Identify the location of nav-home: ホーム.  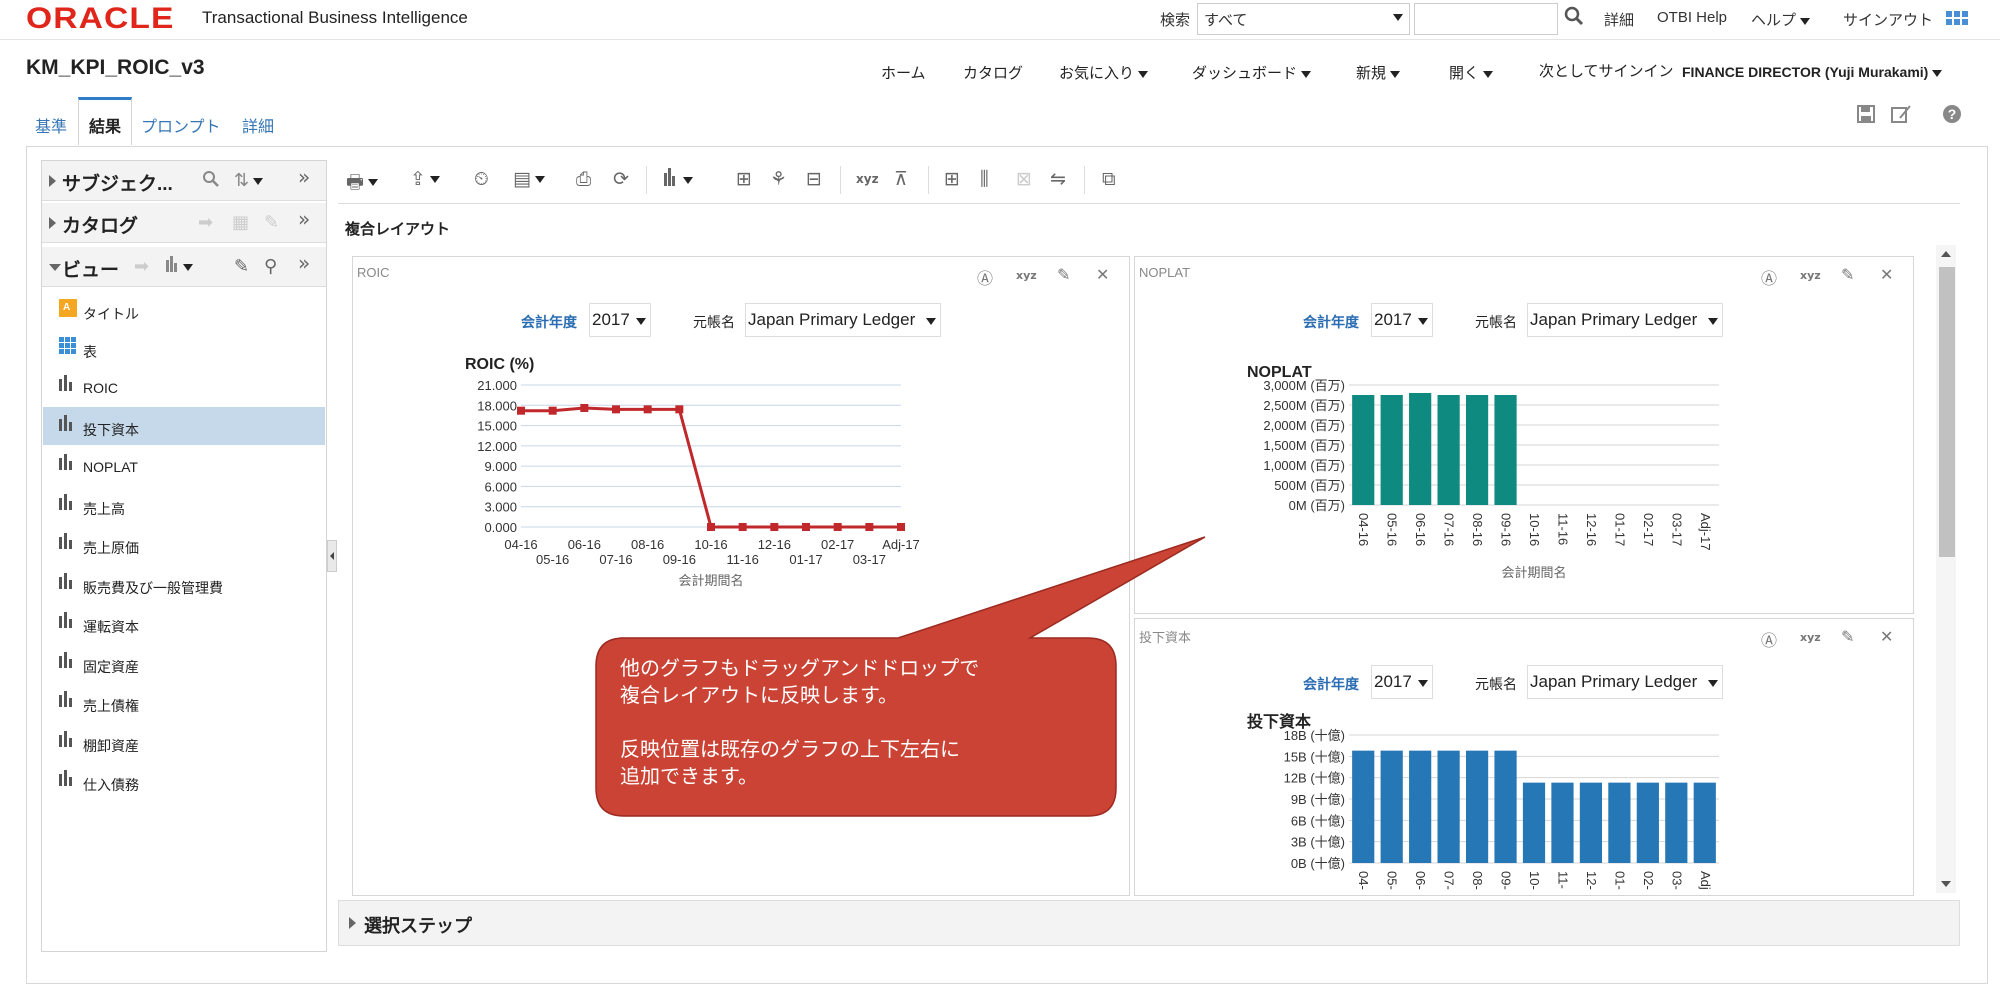
(903, 72).